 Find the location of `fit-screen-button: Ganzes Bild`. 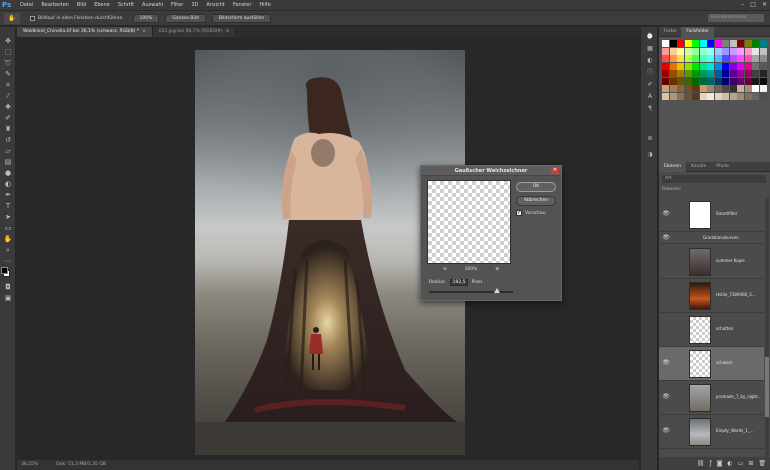

fit-screen-button: Ganzes Bild is located at coordinates (185, 18).